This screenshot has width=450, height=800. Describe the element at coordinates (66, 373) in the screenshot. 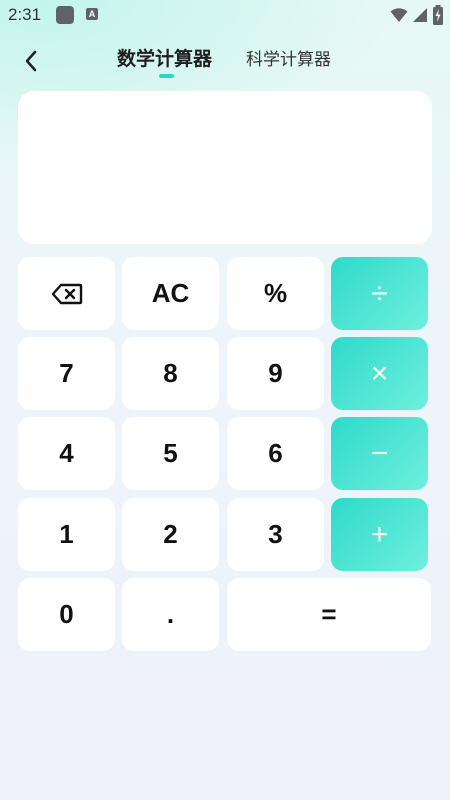

I see `digit-7-button: 7` at that location.